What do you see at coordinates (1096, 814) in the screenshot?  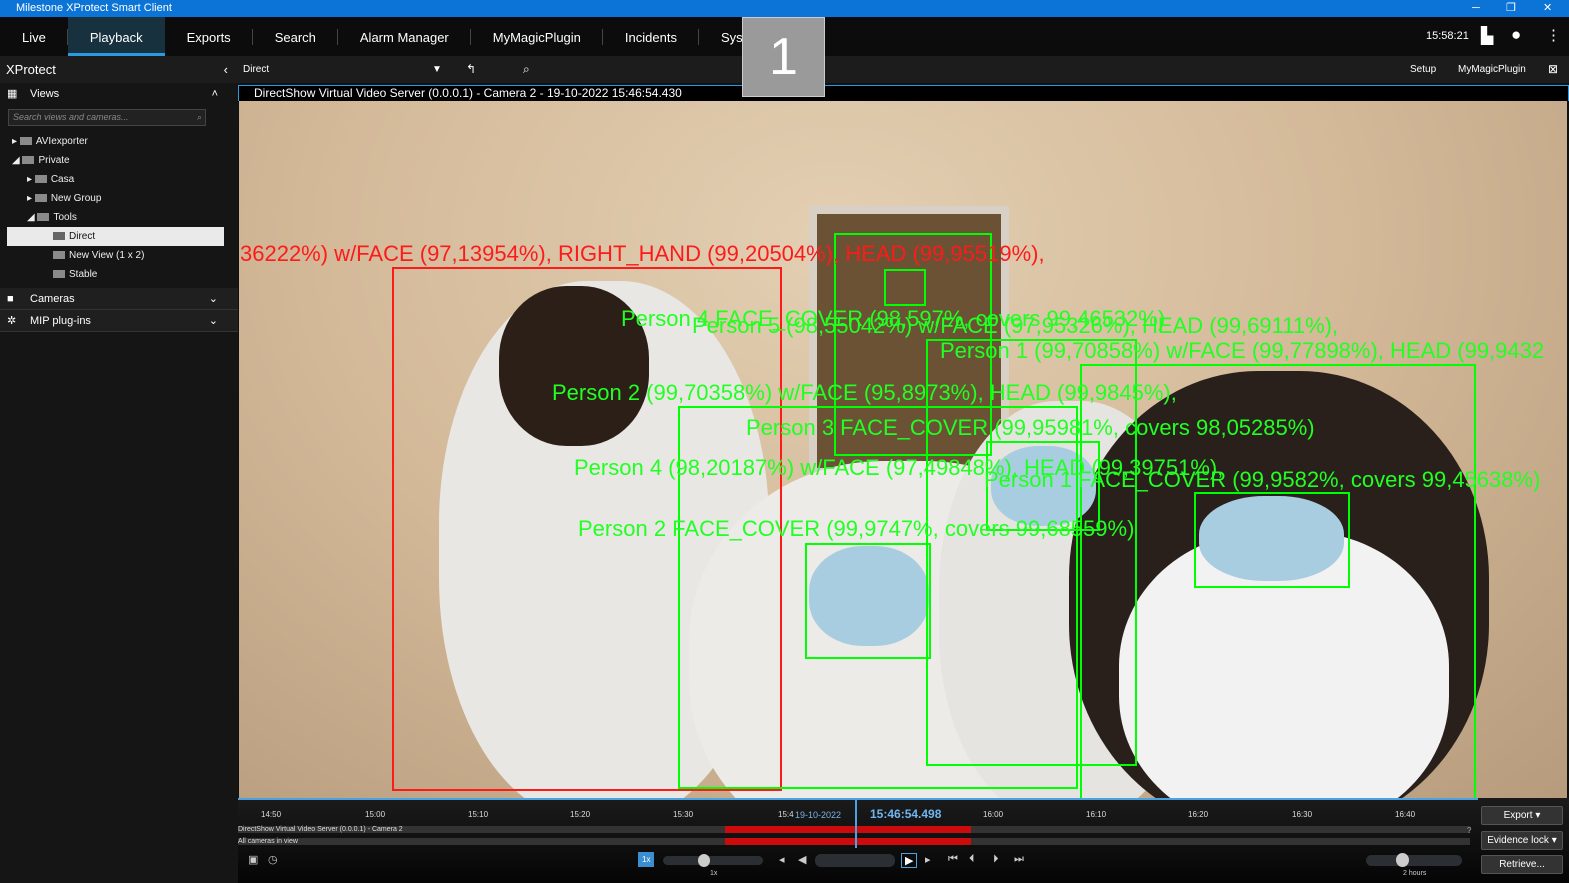 I see `tick-label: 16:10` at bounding box center [1096, 814].